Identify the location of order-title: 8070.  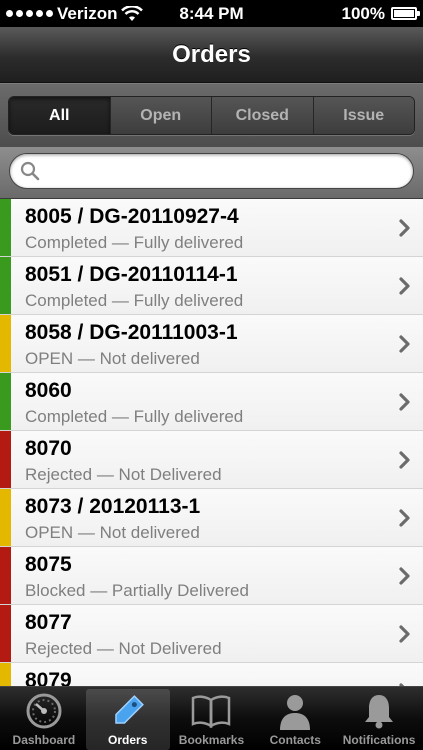
(48, 448).